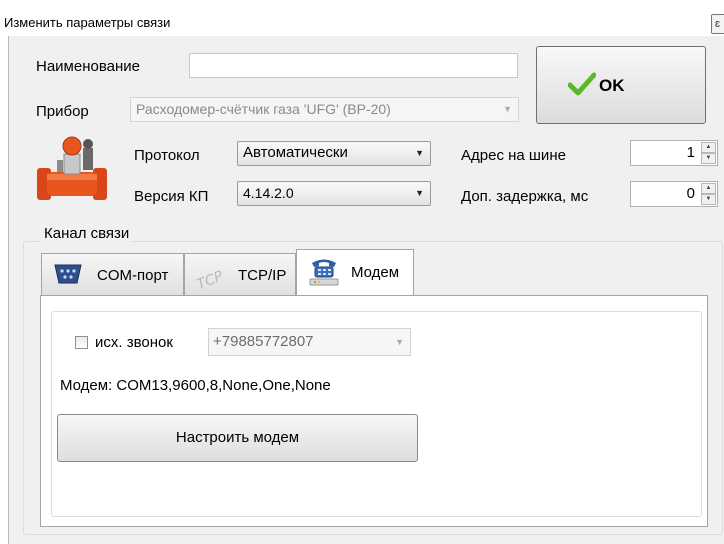 Image resolution: width=724 pixels, height=544 pixels. What do you see at coordinates (62, 111) in the screenshot?
I see `device-label: Прибор` at bounding box center [62, 111].